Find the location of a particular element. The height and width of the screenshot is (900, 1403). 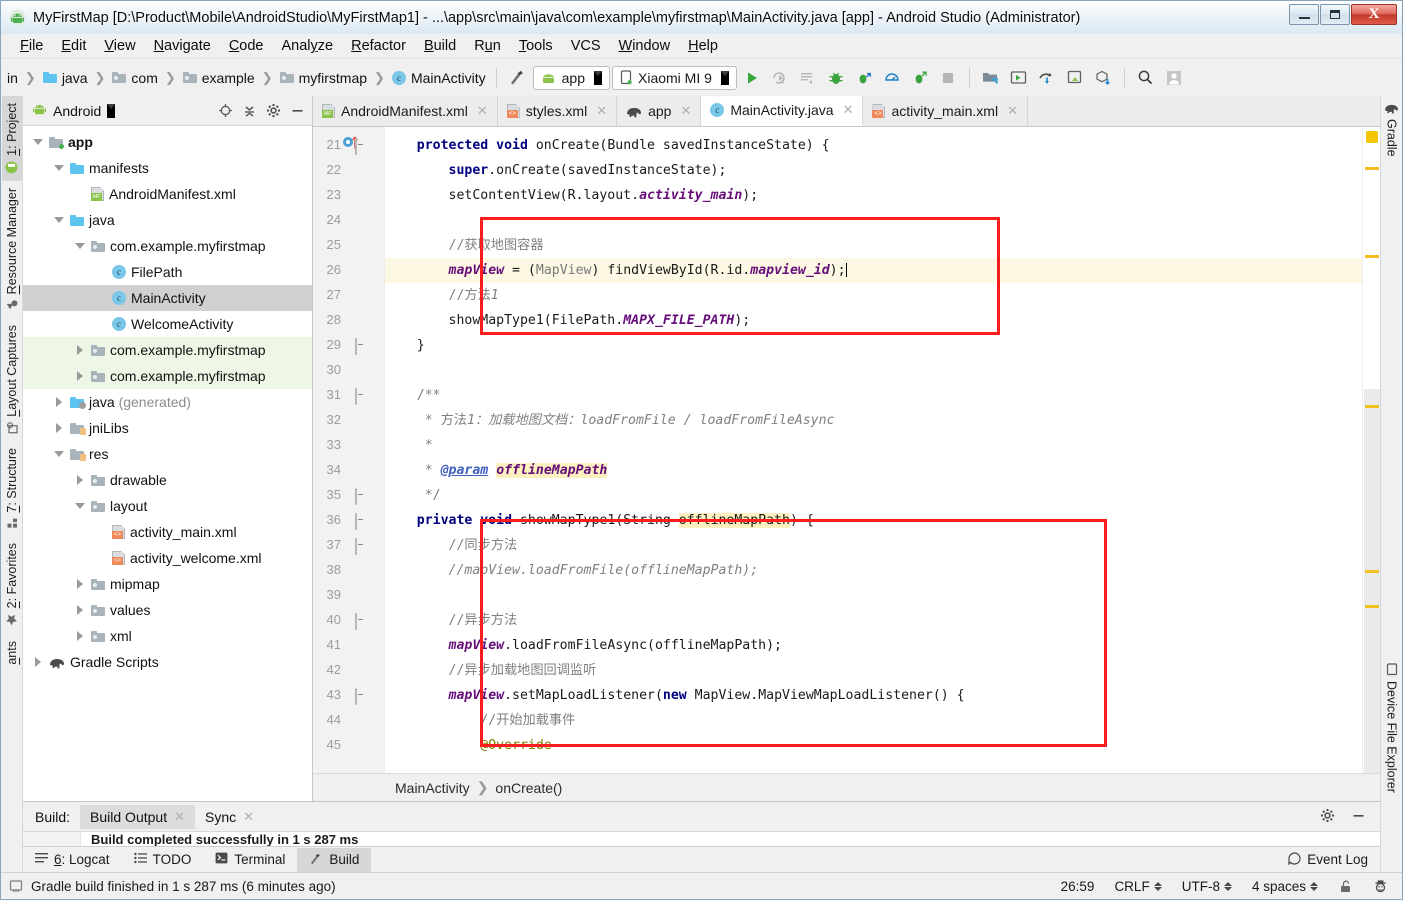

run-button is located at coordinates (752, 78).